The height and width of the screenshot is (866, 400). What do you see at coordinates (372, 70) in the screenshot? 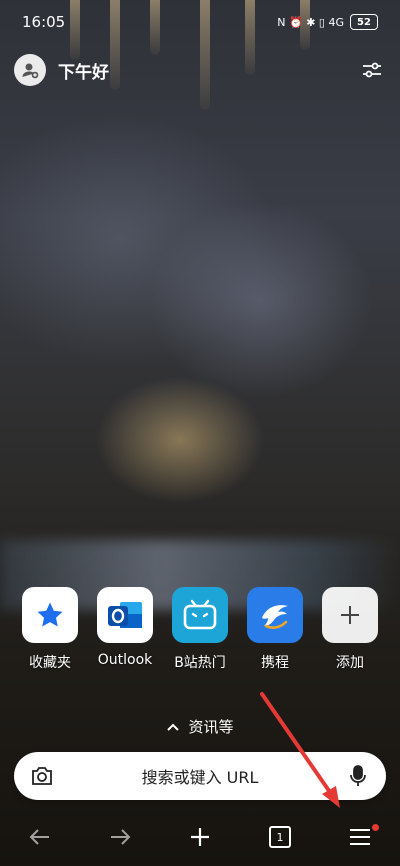
I see `settings-sliders-icon` at bounding box center [372, 70].